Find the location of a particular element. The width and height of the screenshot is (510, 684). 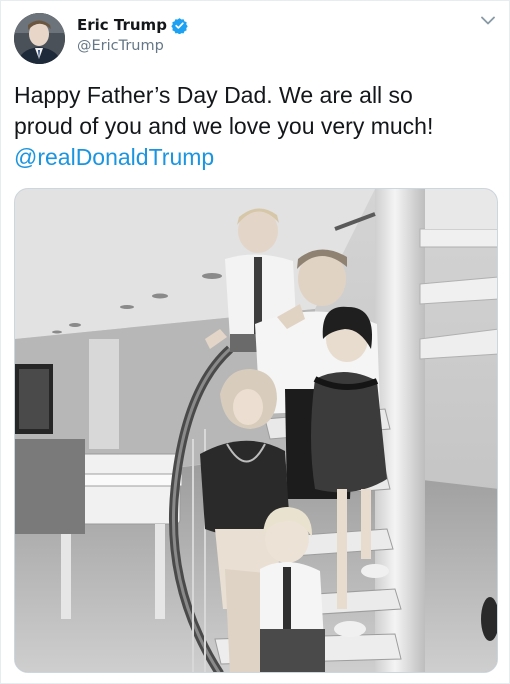

chevron-down-icon is located at coordinates (488, 20).